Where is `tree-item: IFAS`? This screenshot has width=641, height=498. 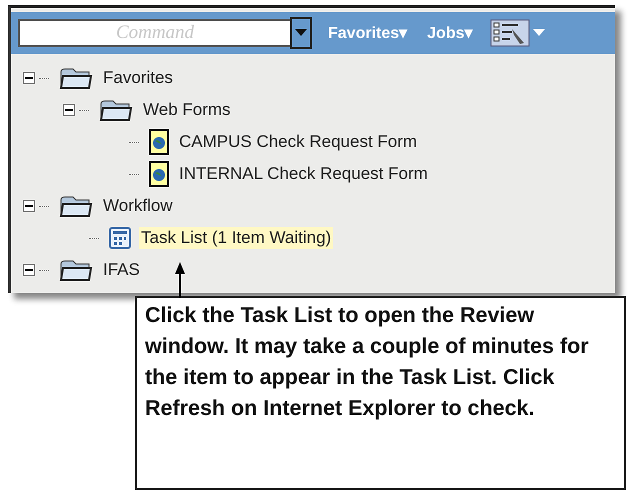 tree-item: IFAS is located at coordinates (121, 270).